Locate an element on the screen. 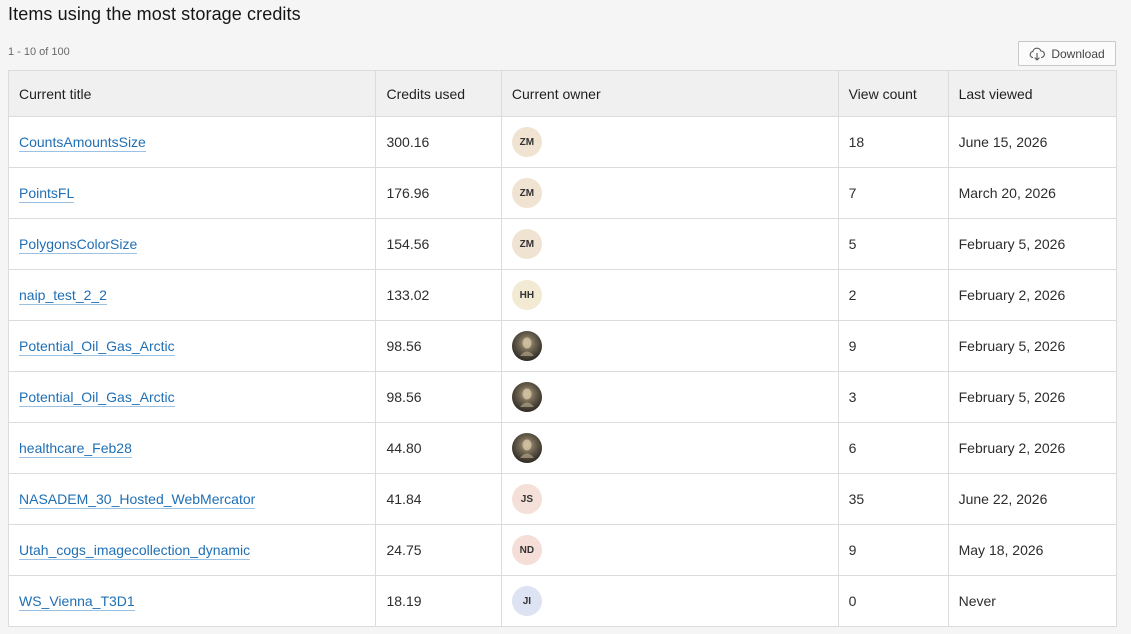 The width and height of the screenshot is (1131, 634). view-count-cell: 5 is located at coordinates (893, 244).